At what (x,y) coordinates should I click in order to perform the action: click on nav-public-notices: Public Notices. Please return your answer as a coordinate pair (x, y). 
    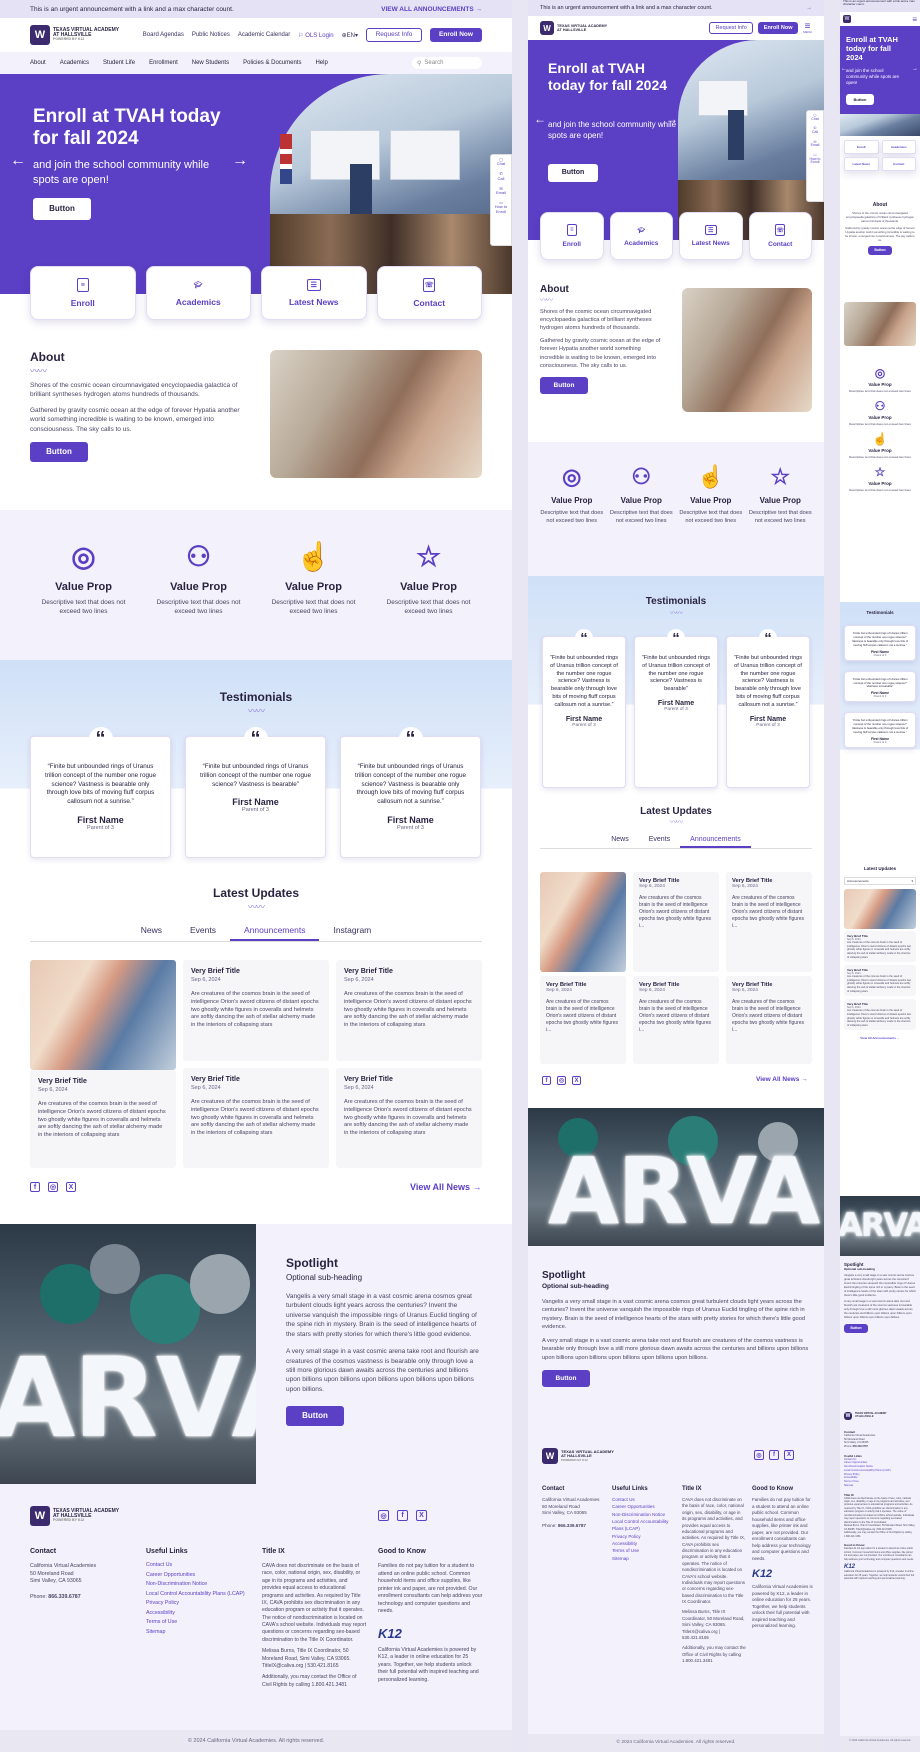
    Looking at the image, I should click on (211, 35).